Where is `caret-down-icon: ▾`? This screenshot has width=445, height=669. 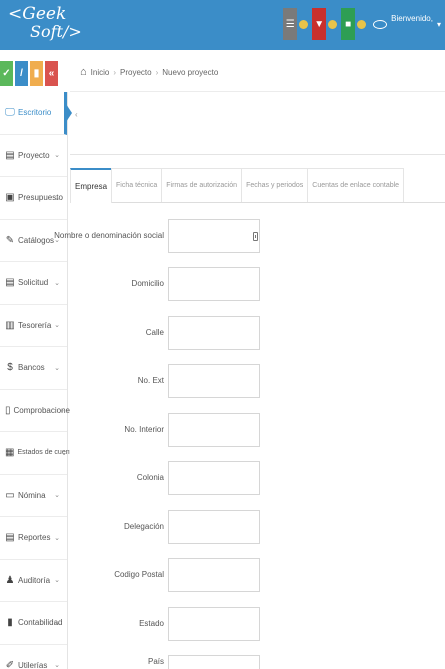 caret-down-icon: ▾ is located at coordinates (439, 24).